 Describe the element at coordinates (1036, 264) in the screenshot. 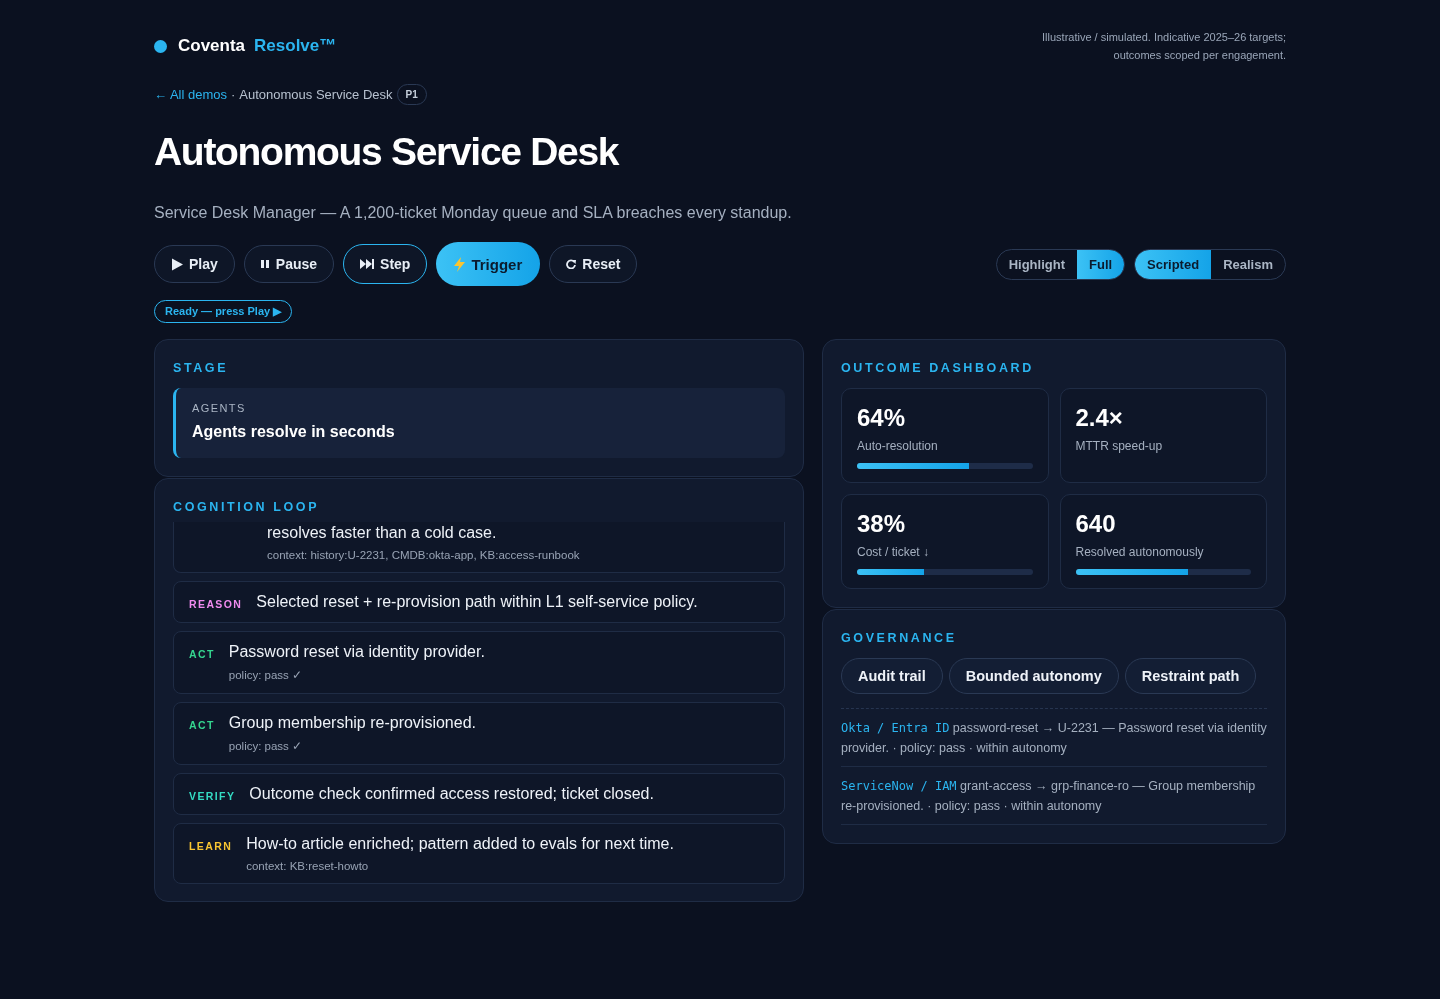

I see `toggle-option: Highlight` at that location.